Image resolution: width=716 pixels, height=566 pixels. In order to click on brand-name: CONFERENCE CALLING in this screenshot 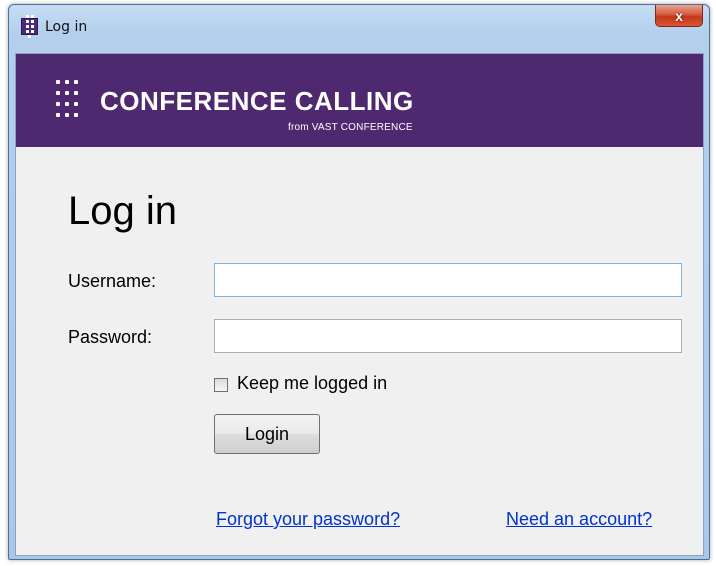, I will do `click(257, 101)`.